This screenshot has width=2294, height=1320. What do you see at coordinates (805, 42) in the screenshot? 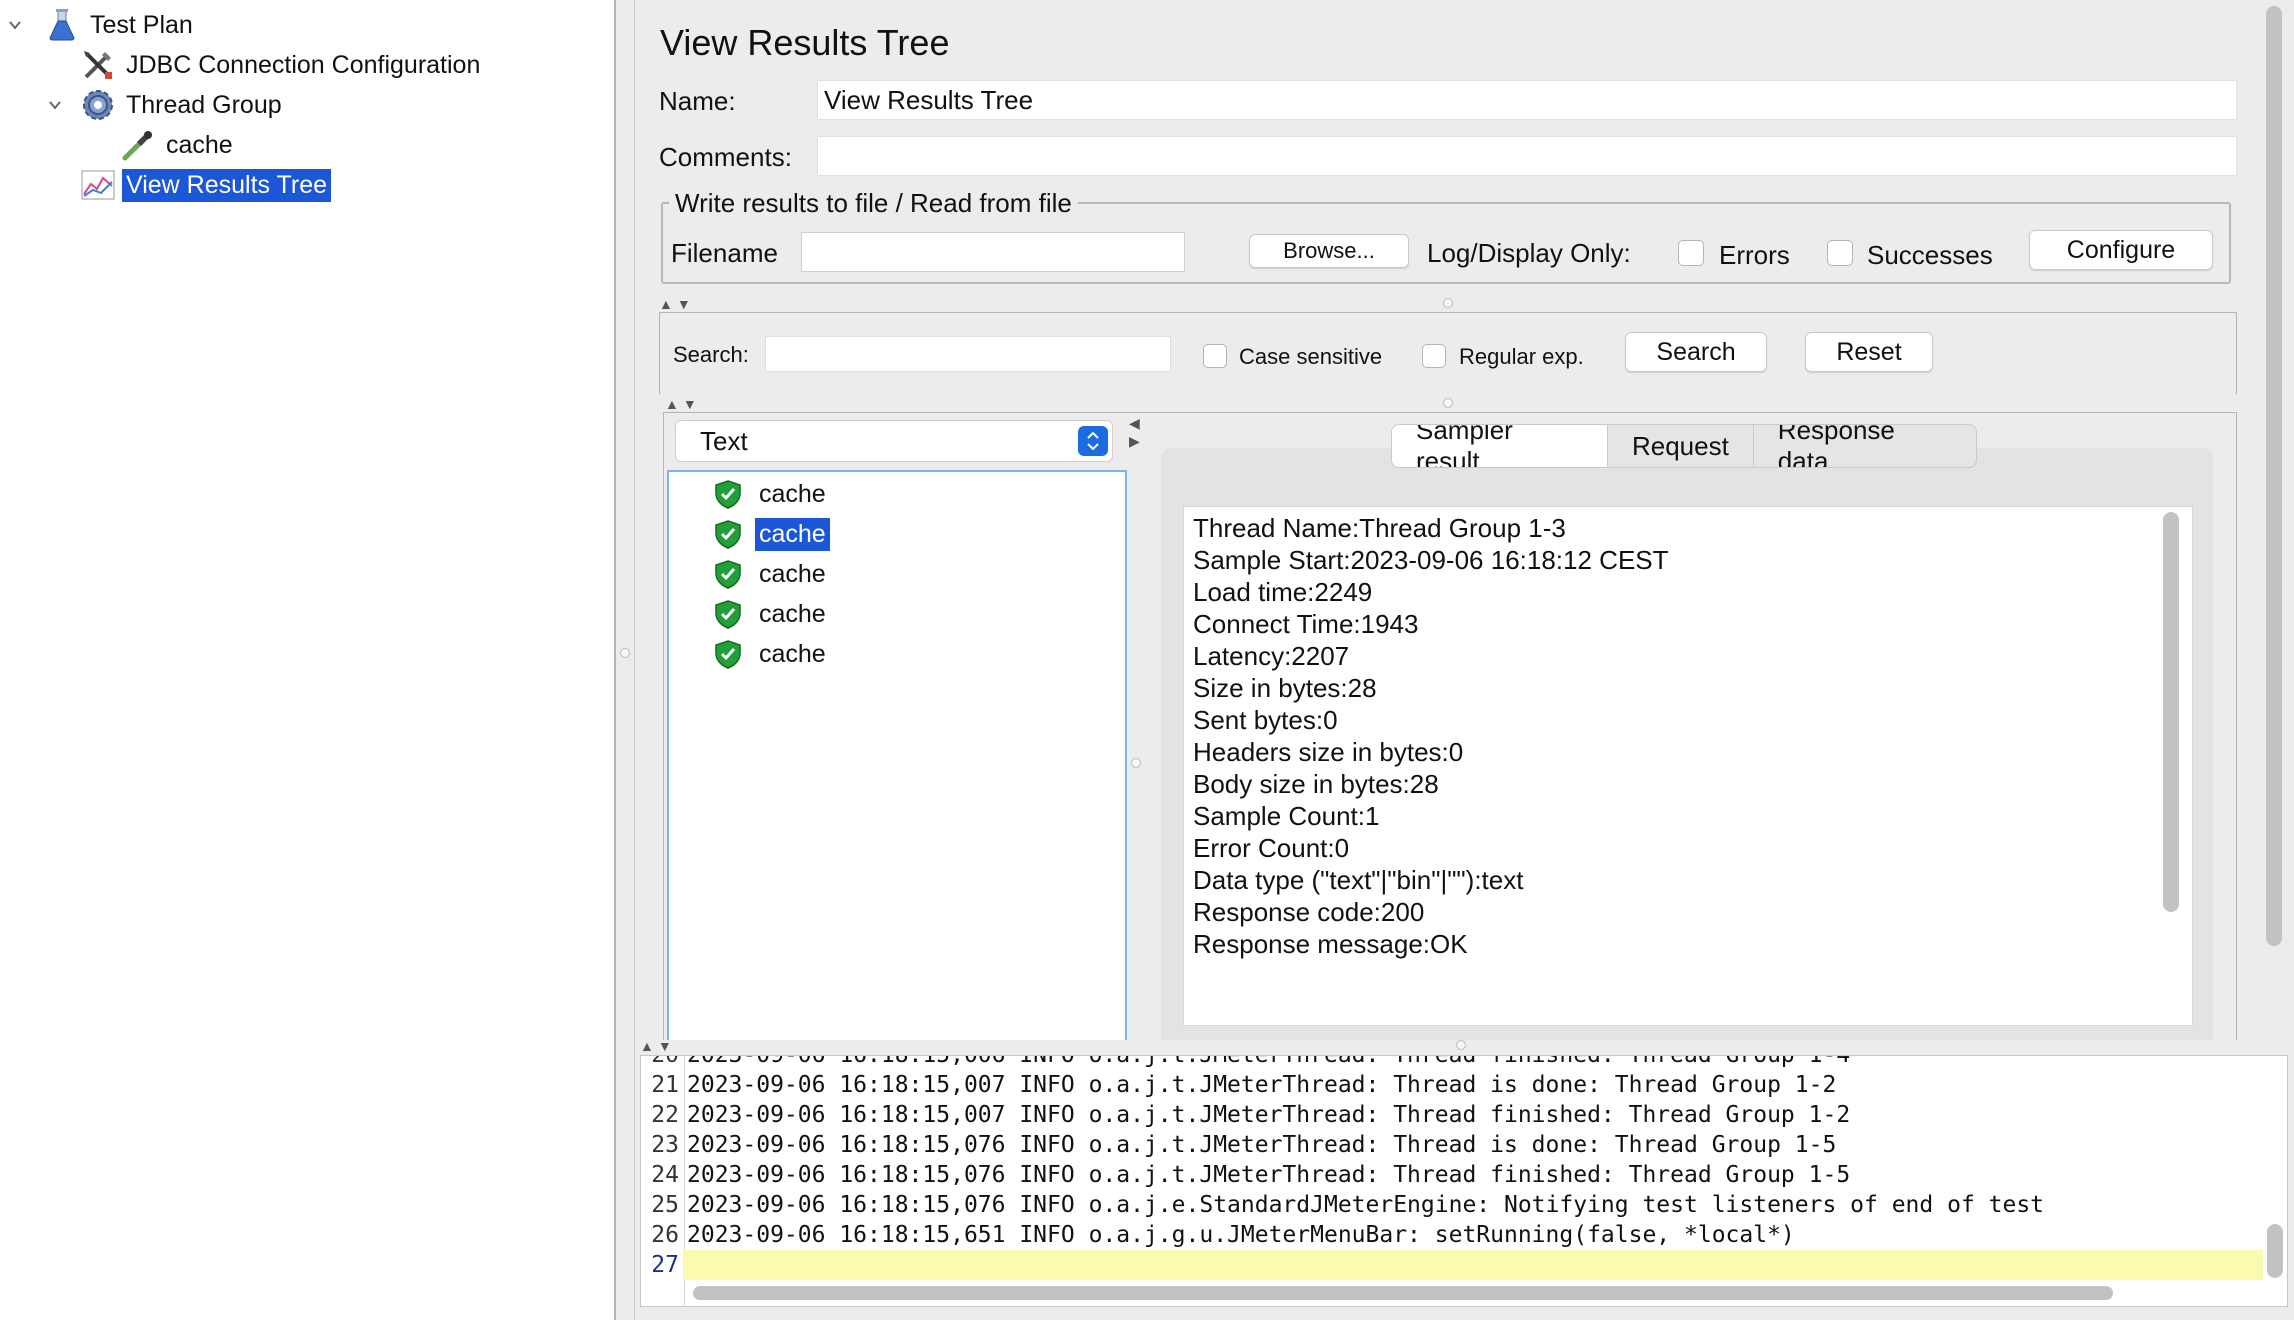
I see `panel-title: View Results Tree` at bounding box center [805, 42].